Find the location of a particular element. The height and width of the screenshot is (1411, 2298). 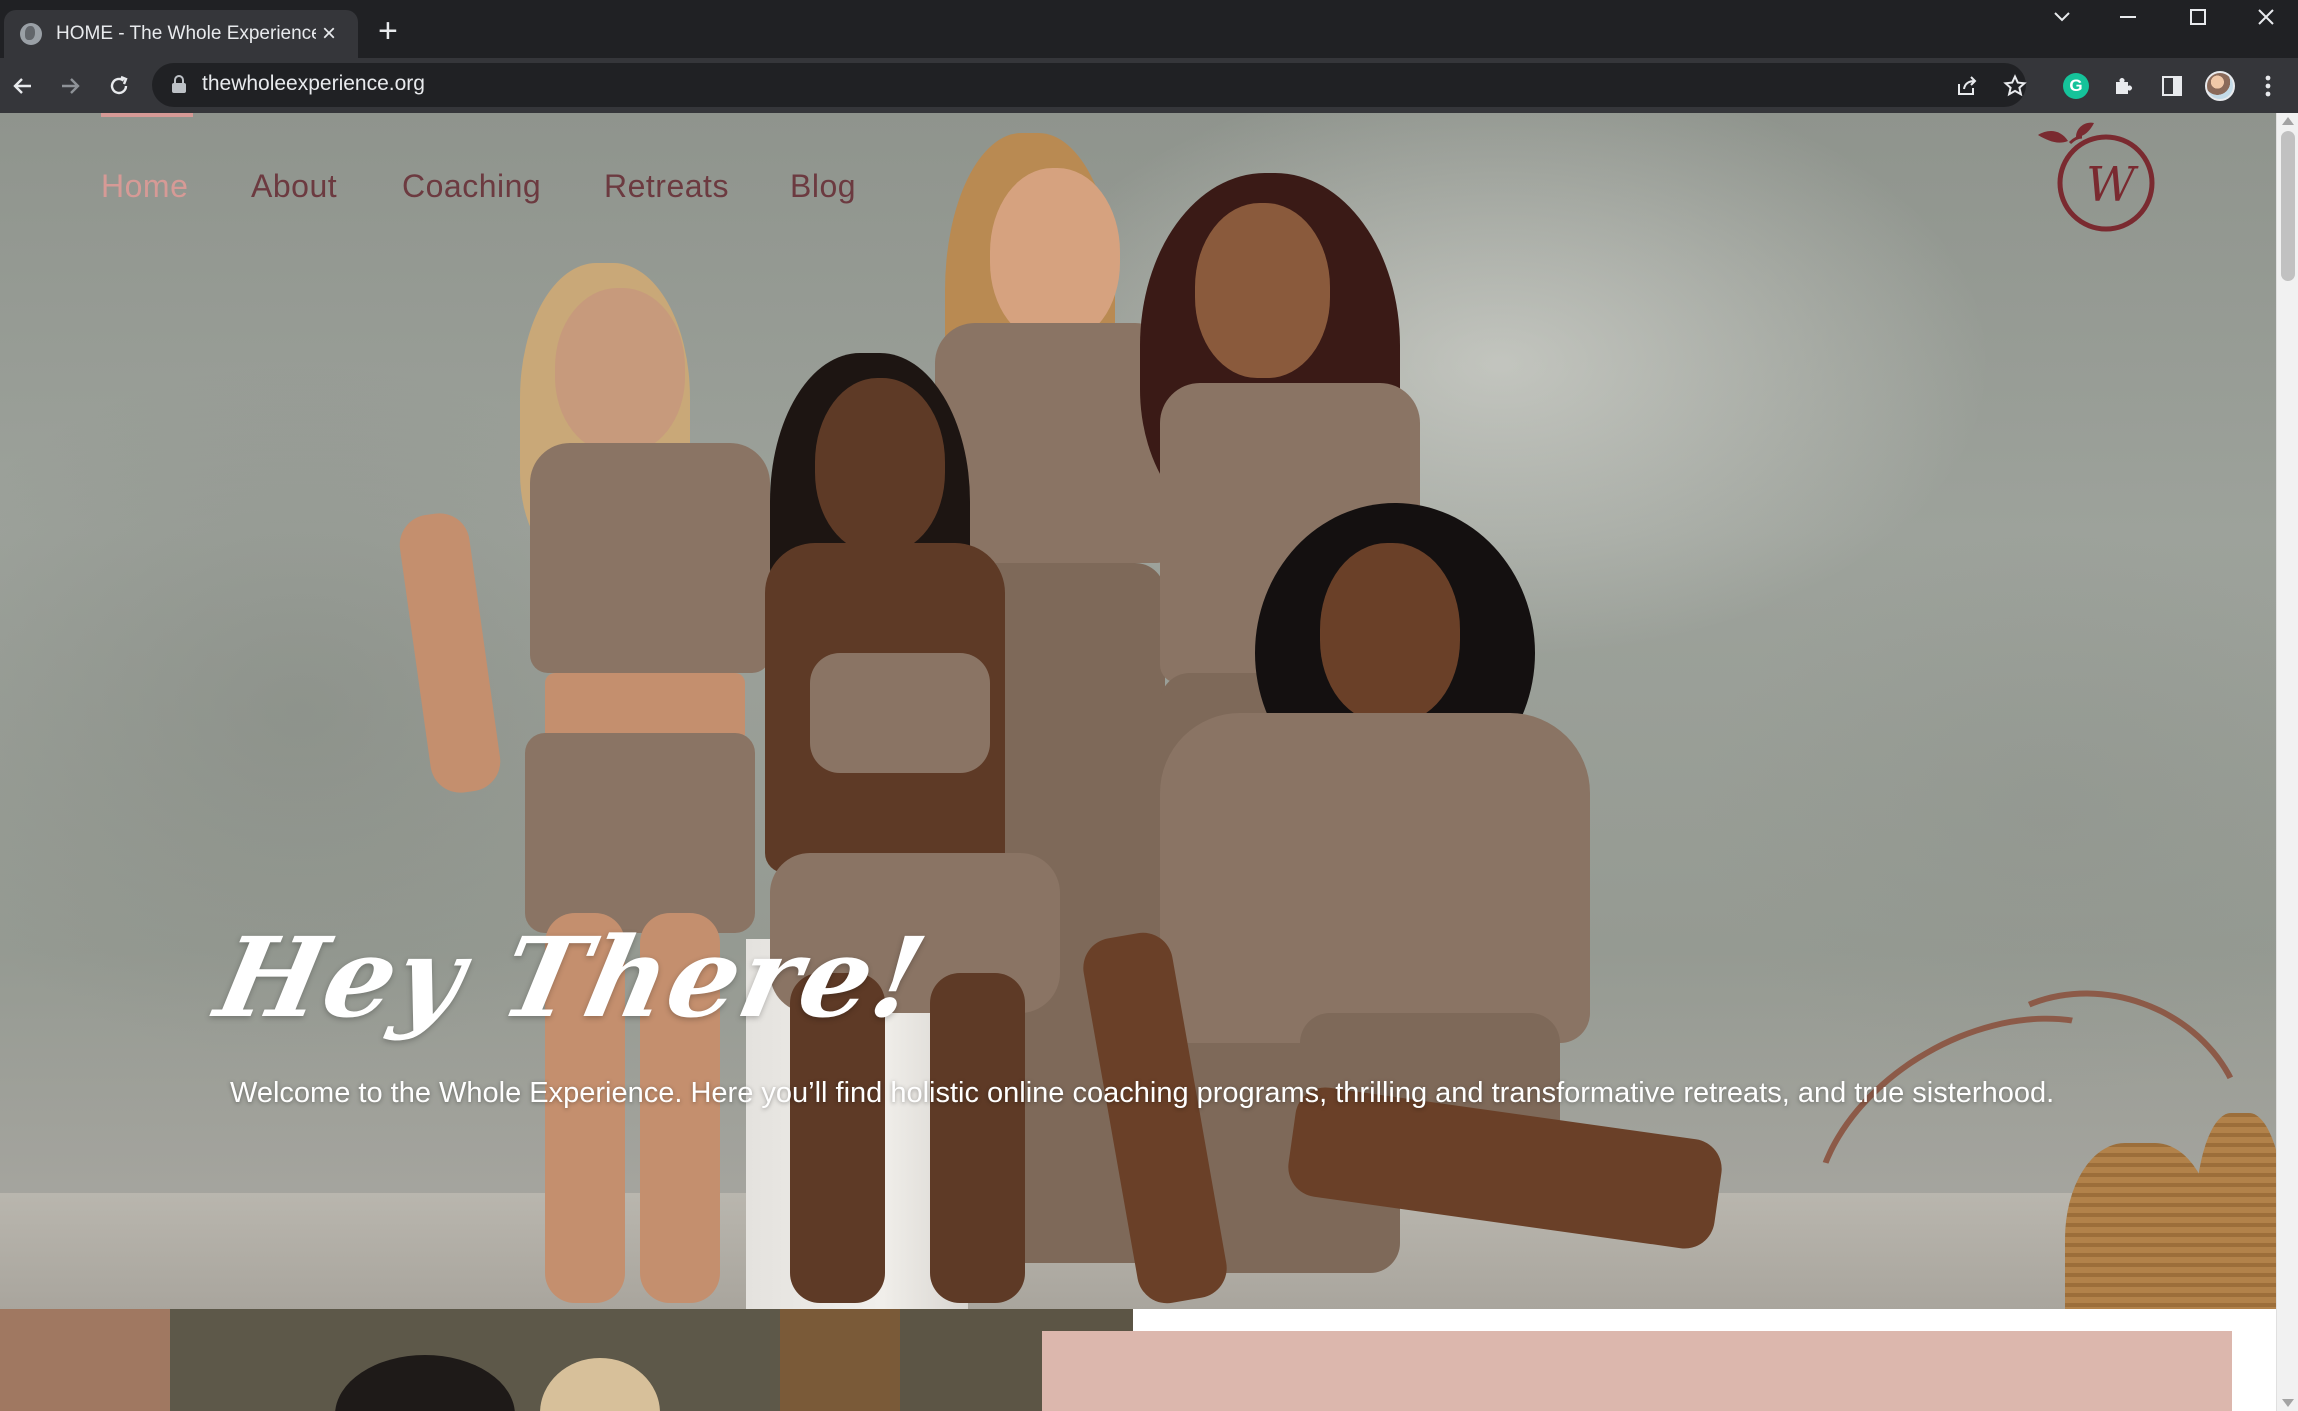

address-bar: thewholeexperience.org is located at coordinates (1089, 85).